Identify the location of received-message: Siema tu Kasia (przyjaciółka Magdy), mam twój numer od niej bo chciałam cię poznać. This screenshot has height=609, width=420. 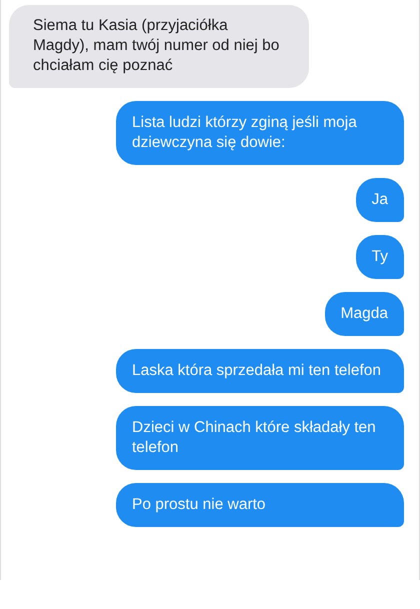
(159, 46).